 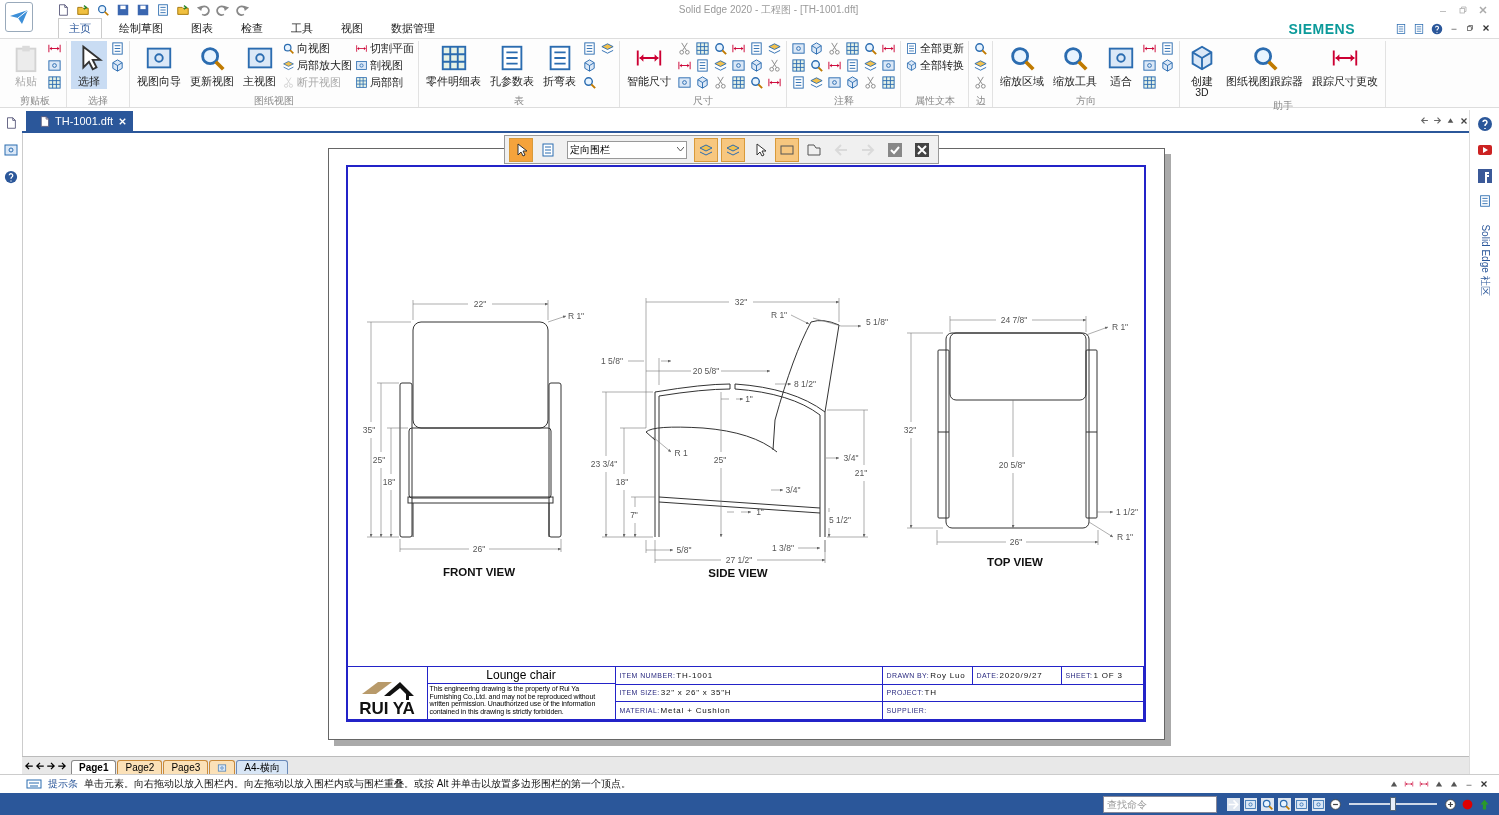 I want to click on ribbon-button: 零件明细表, so click(x=453, y=65).